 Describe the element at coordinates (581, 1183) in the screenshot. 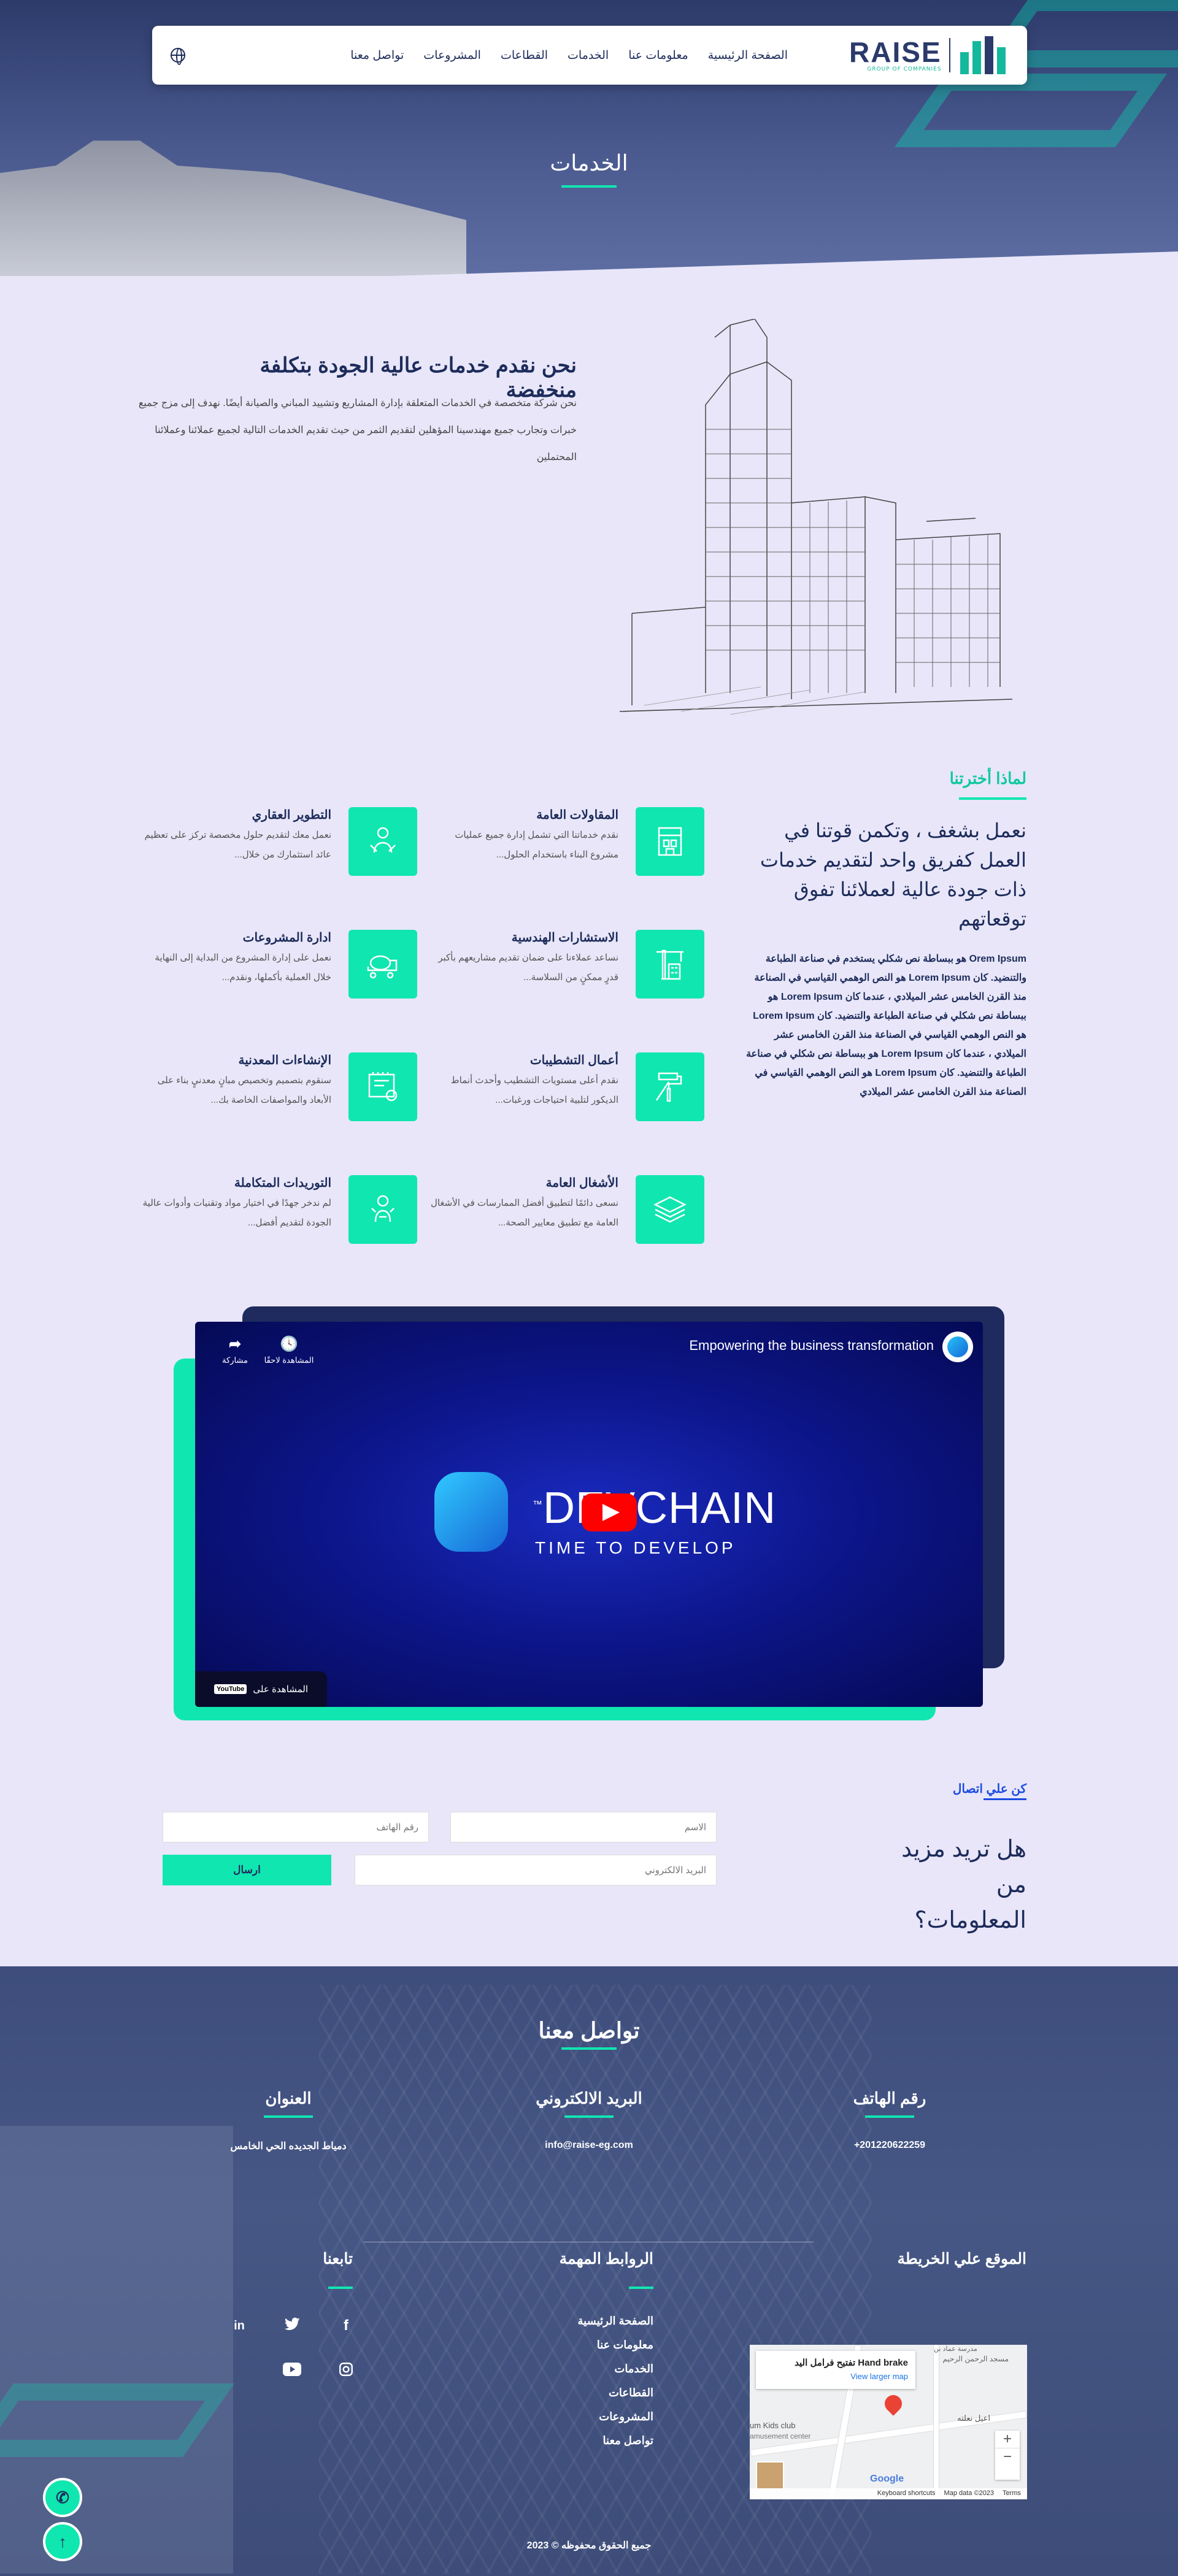

I see `service-title: الأشغال العامة` at that location.